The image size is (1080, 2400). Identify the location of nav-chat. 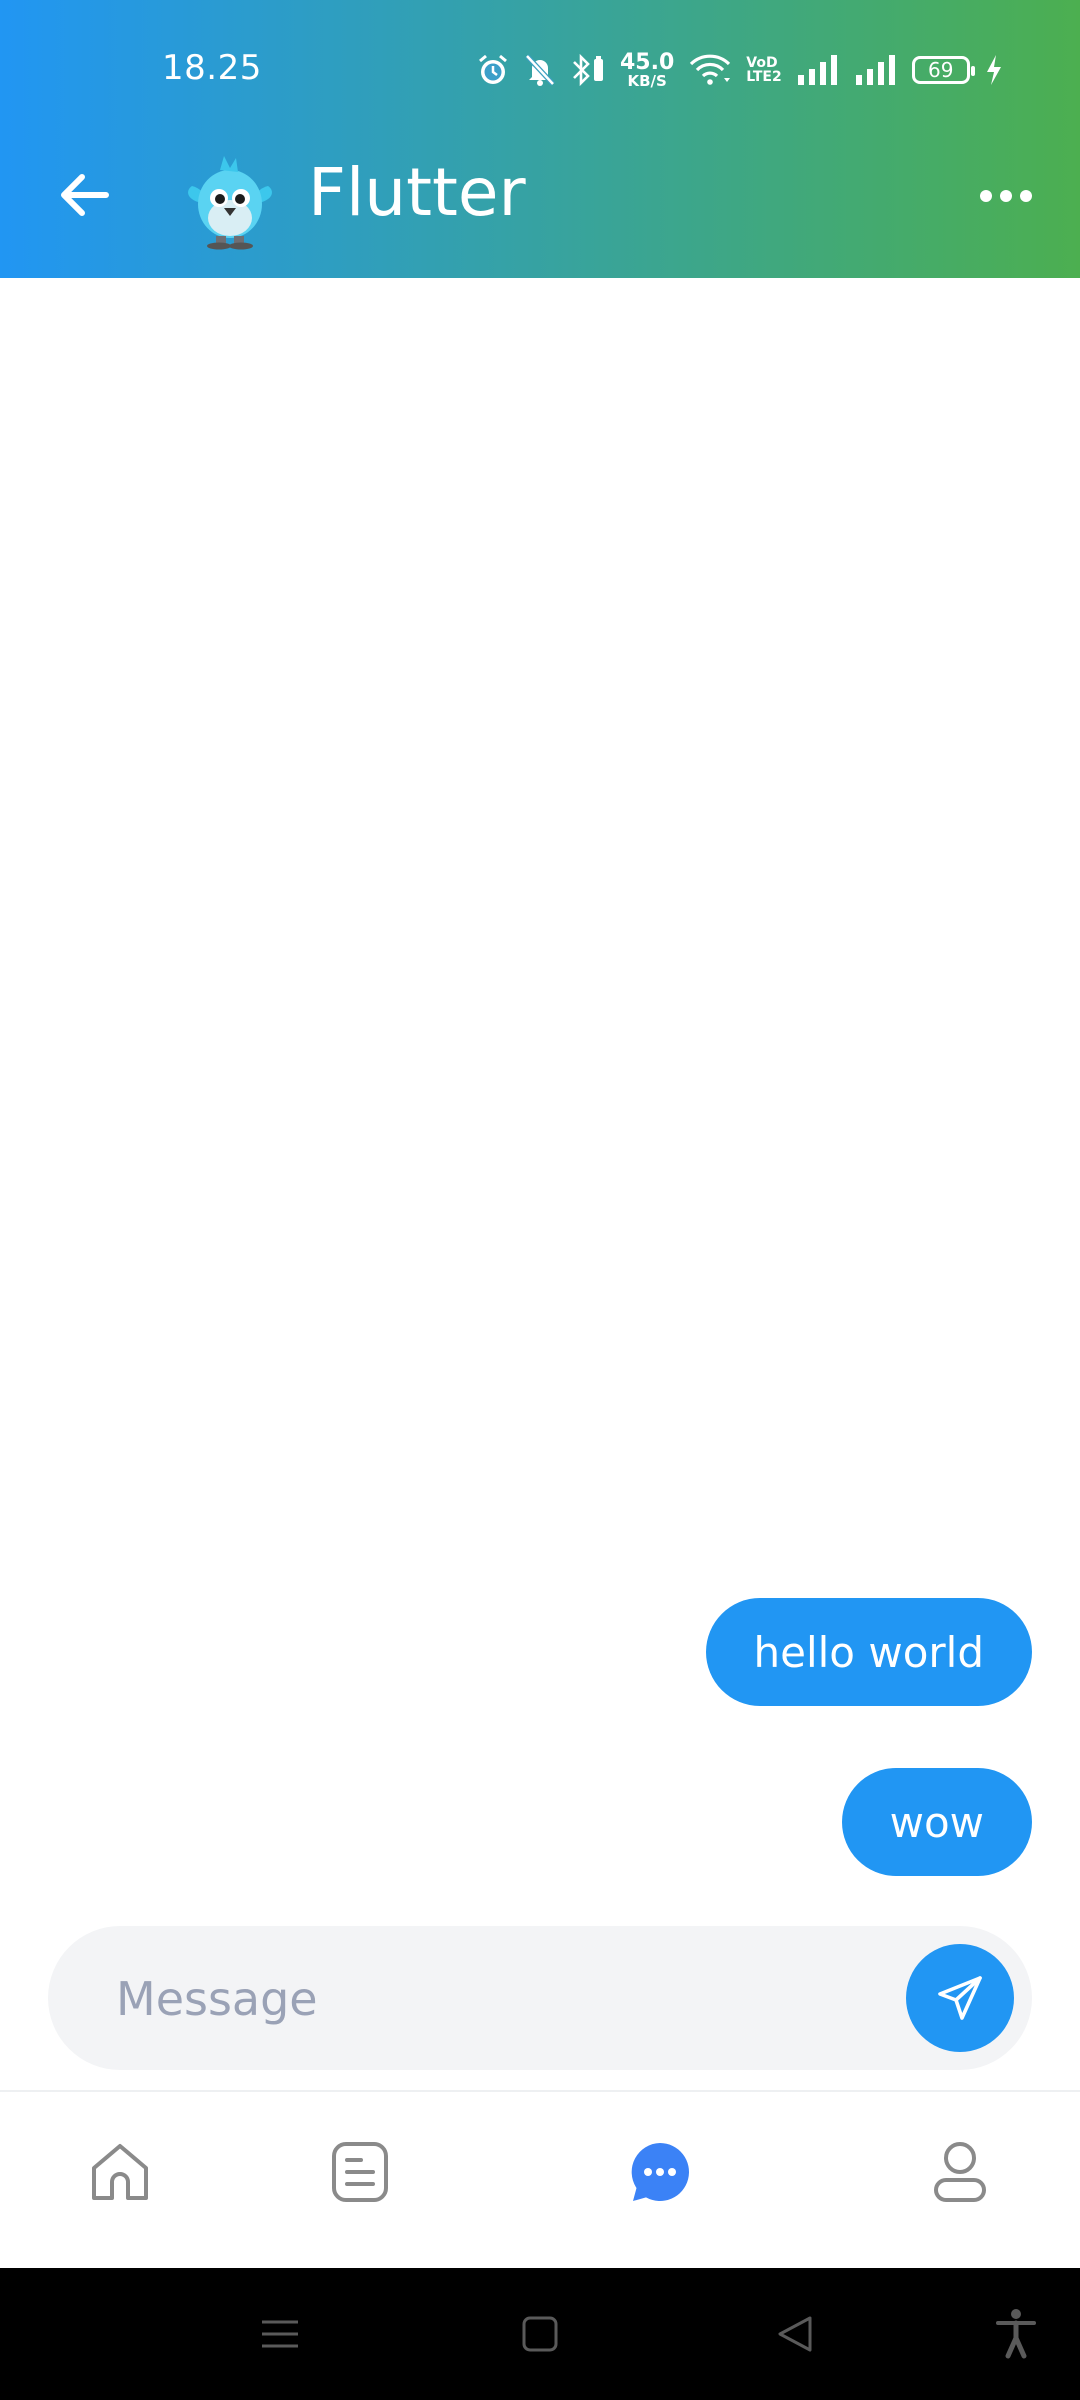
(660, 2172).